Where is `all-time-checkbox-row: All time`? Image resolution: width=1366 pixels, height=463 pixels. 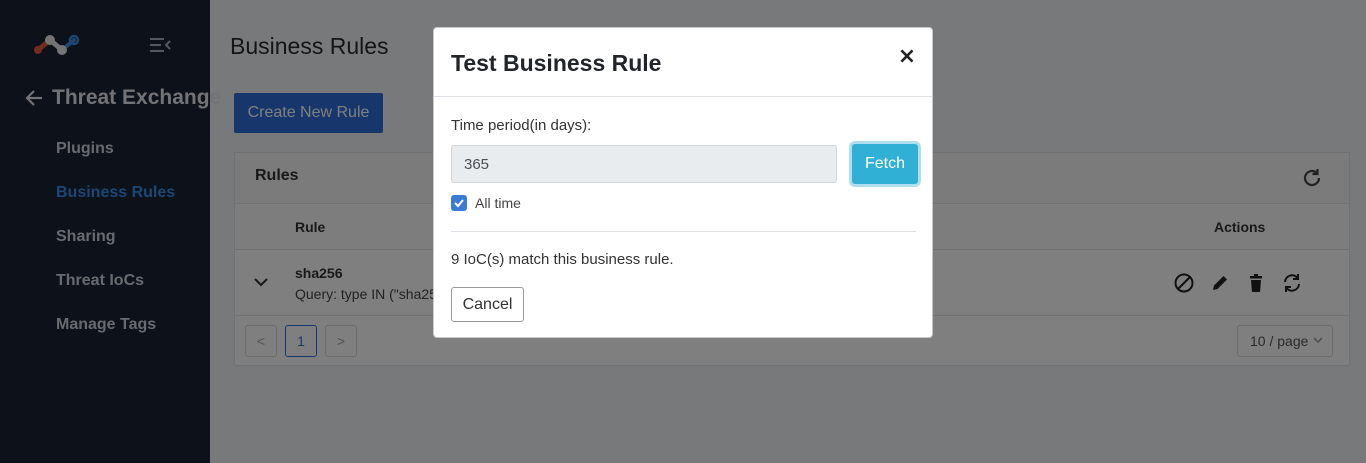
all-time-checkbox-row: All time is located at coordinates (486, 203).